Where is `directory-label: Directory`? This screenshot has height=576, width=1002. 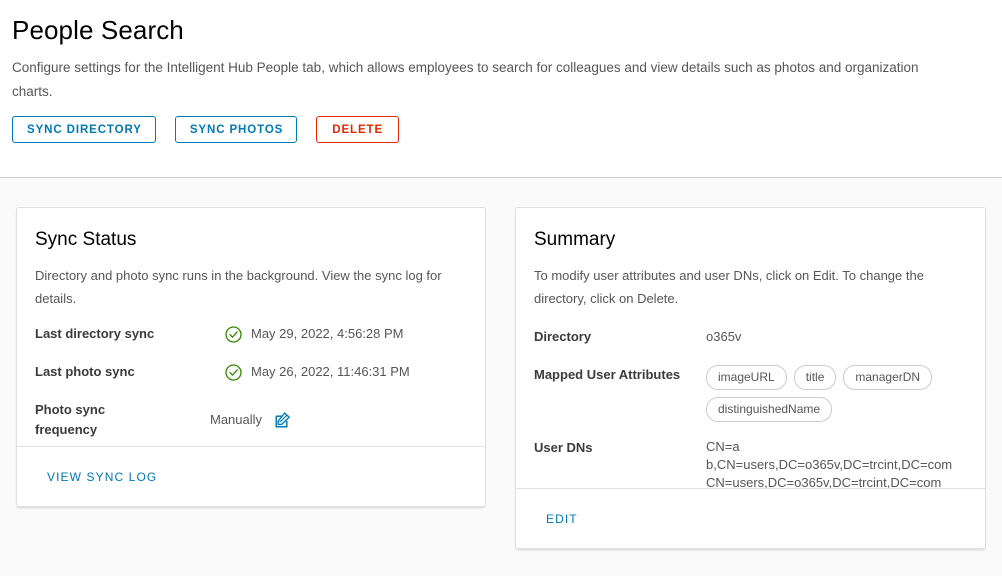
directory-label: Directory is located at coordinates (563, 336).